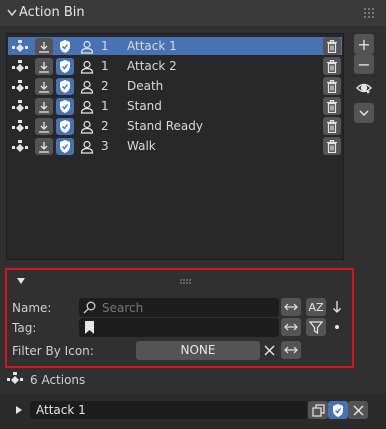  I want to click on tag-filter-input, so click(179, 327).